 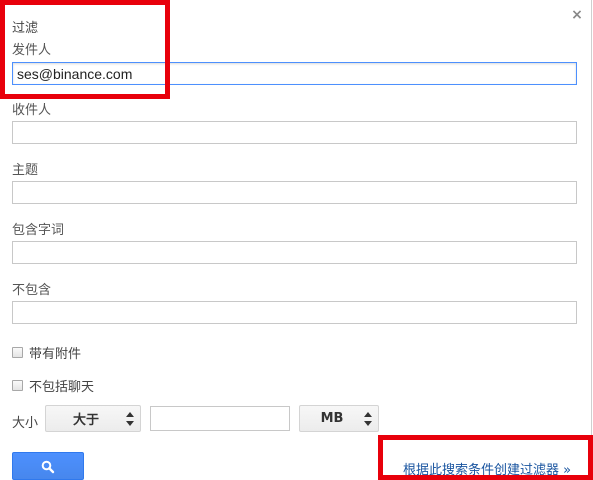 What do you see at coordinates (85, 49) in the screenshot?
I see `highlight-box-from` at bounding box center [85, 49].